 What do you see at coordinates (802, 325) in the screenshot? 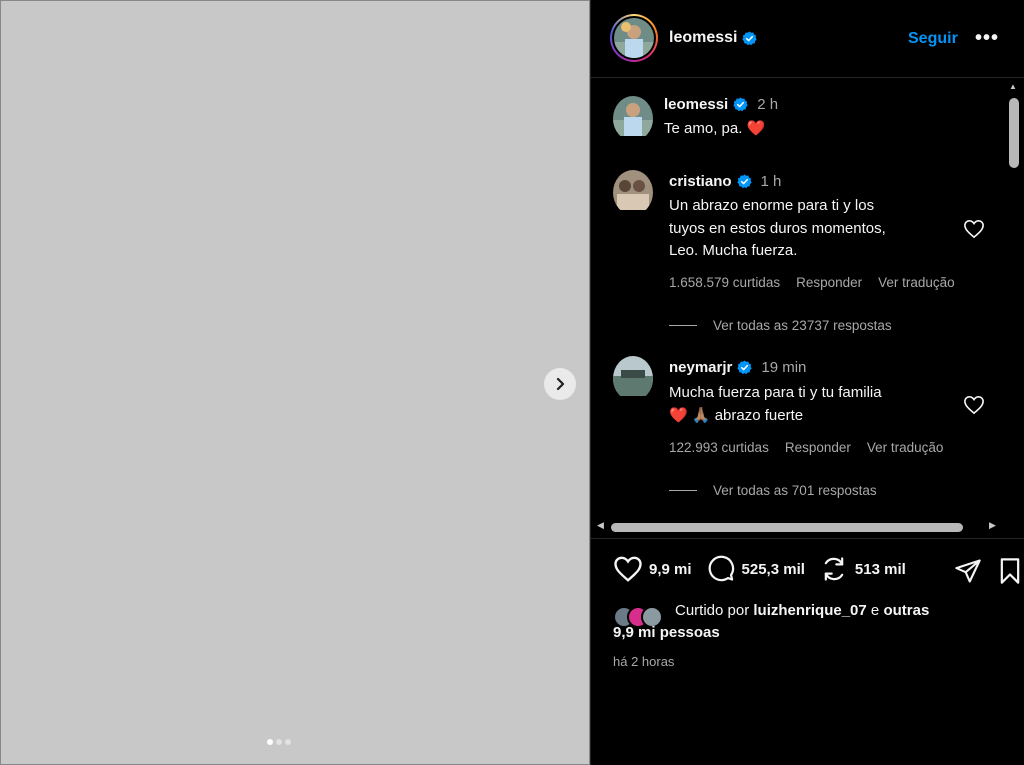
I see `view-replies-text: Ver todas as 23737 respostas` at bounding box center [802, 325].